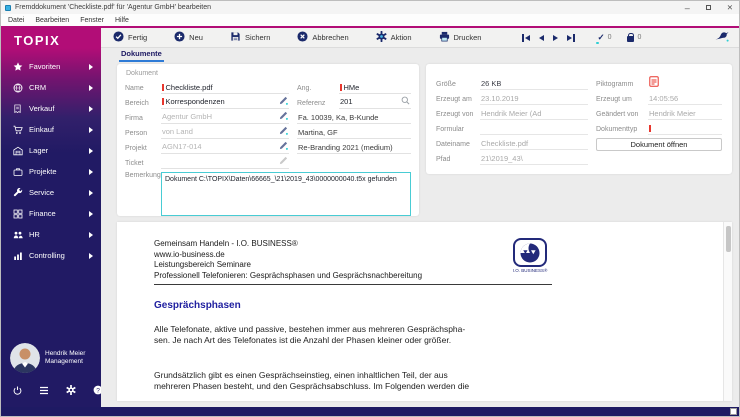  I want to click on menu-bar: Datei Bearbeiten Fenster Hilfe, so click(370, 20).